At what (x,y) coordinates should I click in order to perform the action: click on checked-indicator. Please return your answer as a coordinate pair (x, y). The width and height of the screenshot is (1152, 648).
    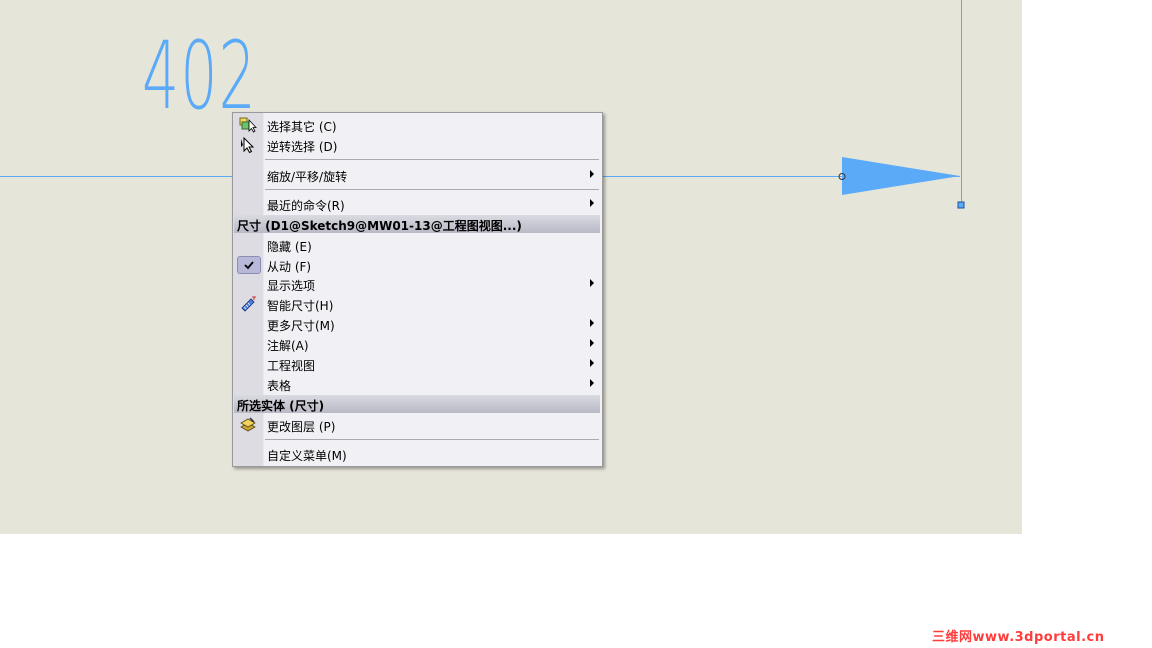
    Looking at the image, I should click on (249, 265).